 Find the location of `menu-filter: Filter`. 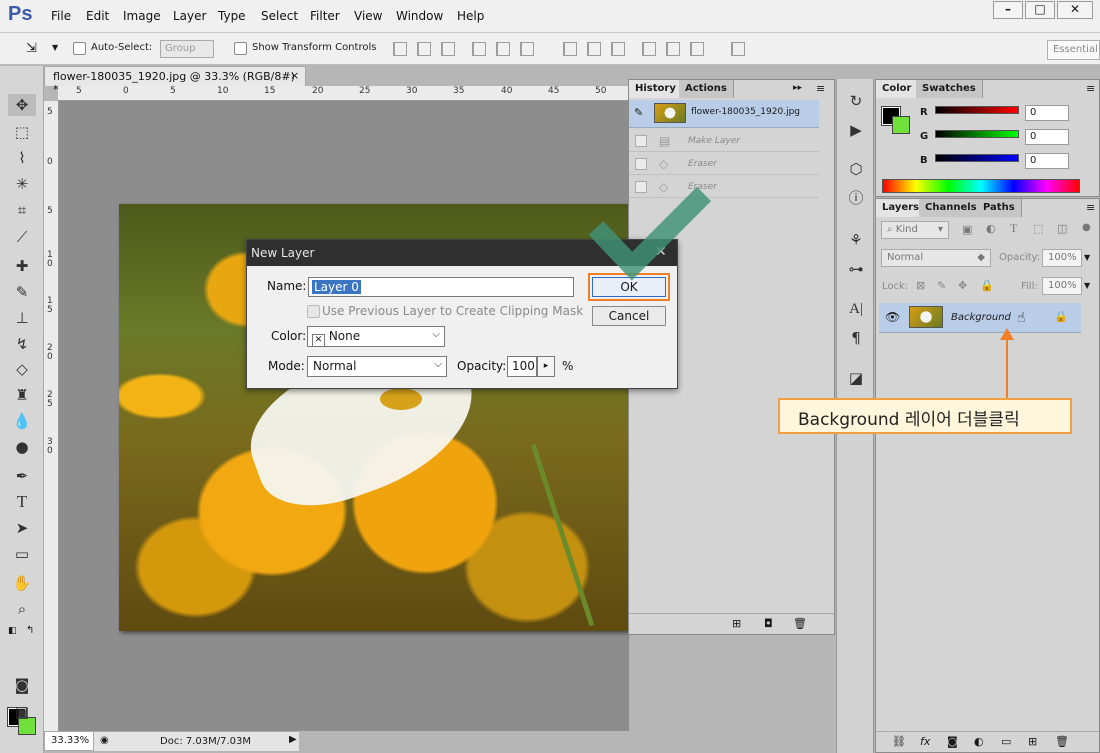

menu-filter: Filter is located at coordinates (325, 16).